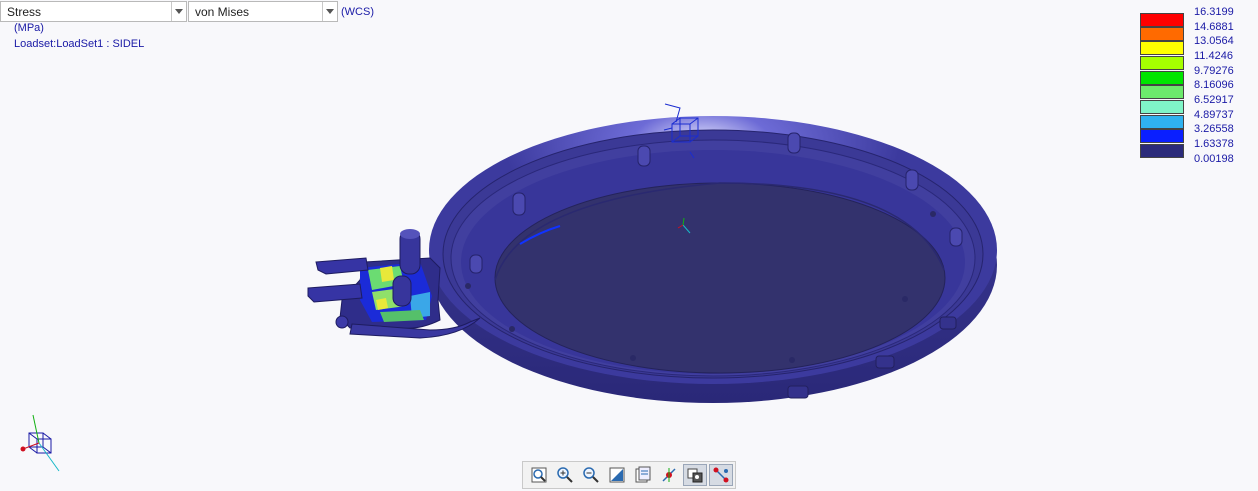  I want to click on zoom-in-icon, so click(565, 475).